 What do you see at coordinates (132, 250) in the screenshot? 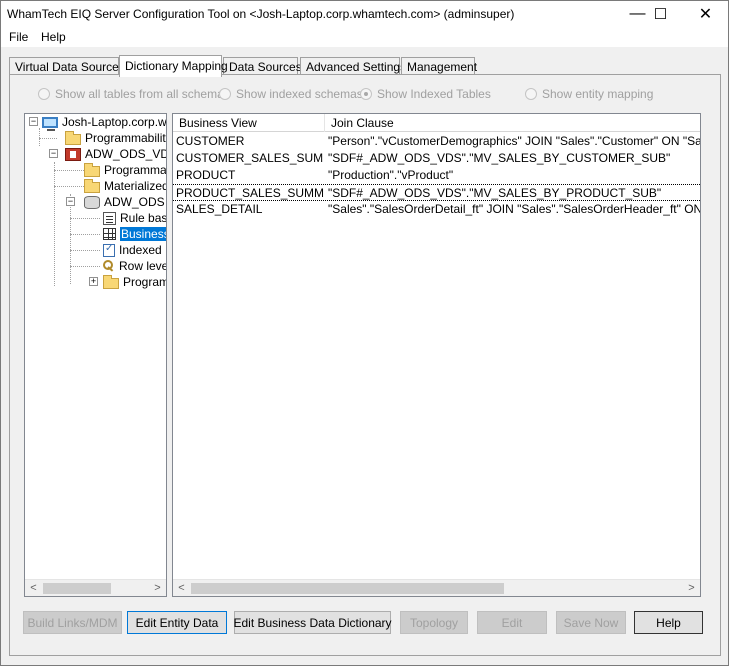
I see `tree-node-indexed: Indexed` at bounding box center [132, 250].